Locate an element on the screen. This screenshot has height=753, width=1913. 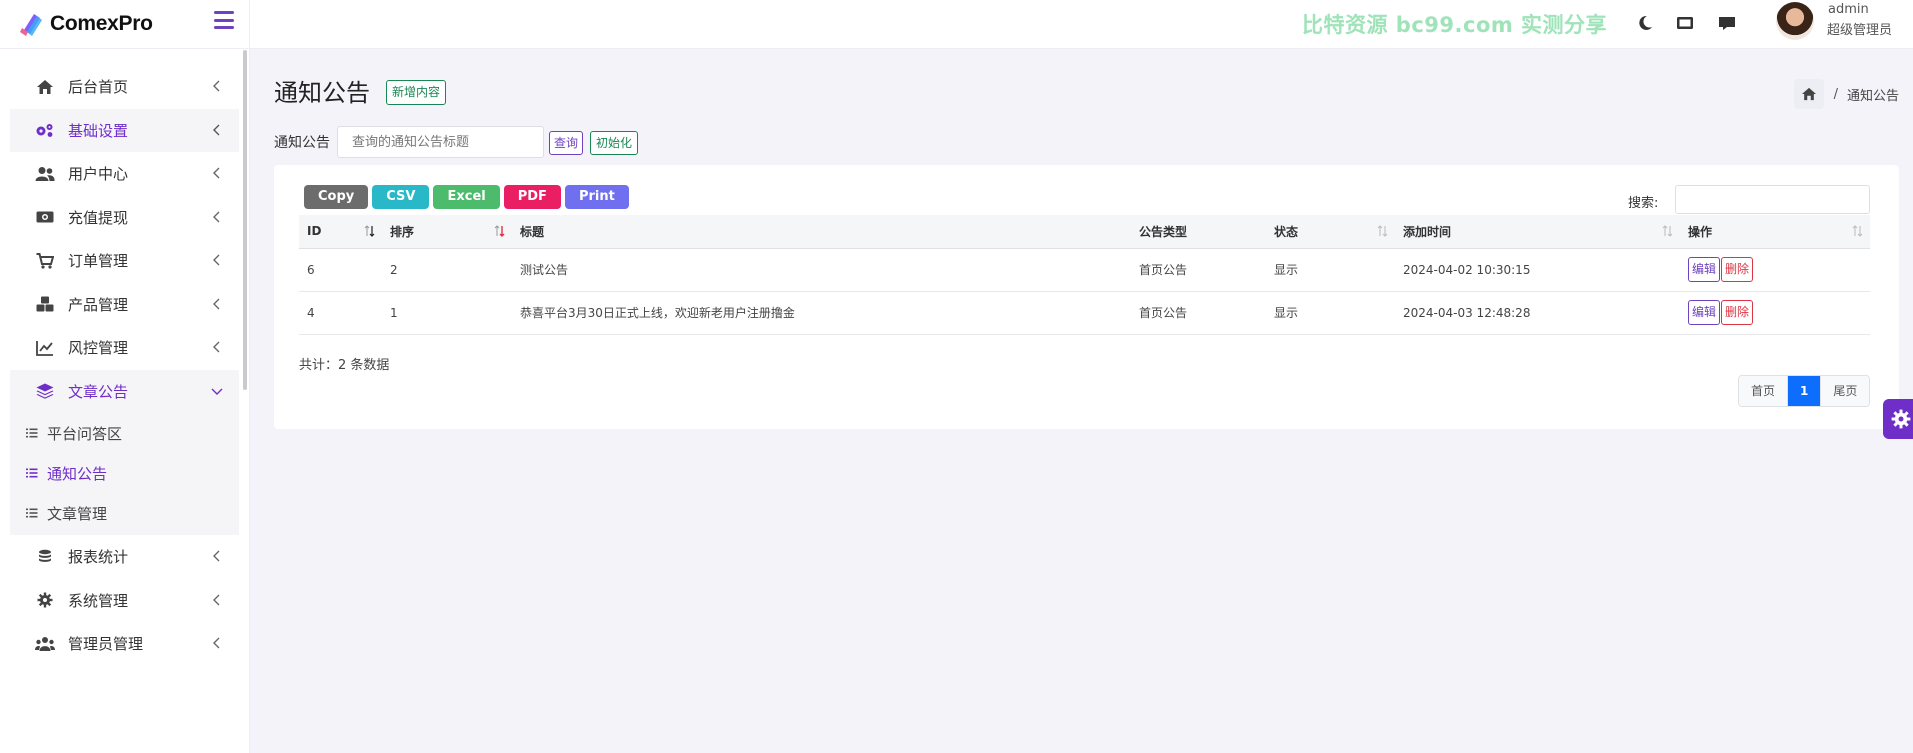
sidebar-item-articles: 文章公告 is located at coordinates (124, 391).